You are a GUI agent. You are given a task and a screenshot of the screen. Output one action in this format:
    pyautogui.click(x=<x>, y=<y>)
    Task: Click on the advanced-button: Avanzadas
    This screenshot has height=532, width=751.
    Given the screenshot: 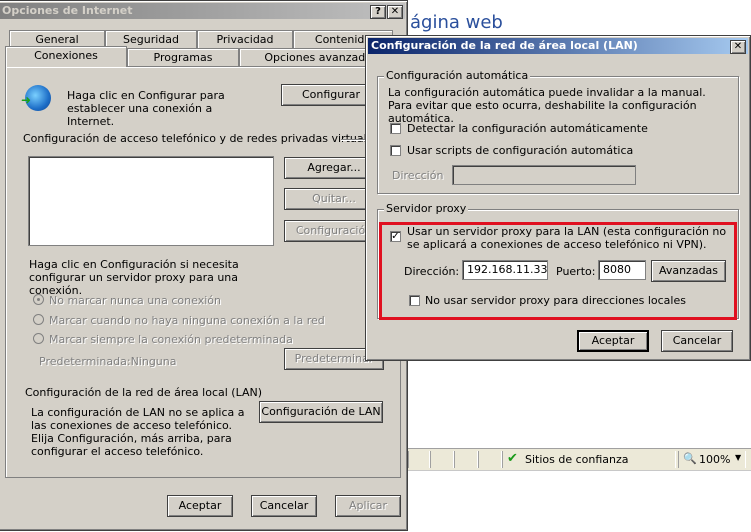 What is the action you would take?
    pyautogui.click(x=688, y=271)
    